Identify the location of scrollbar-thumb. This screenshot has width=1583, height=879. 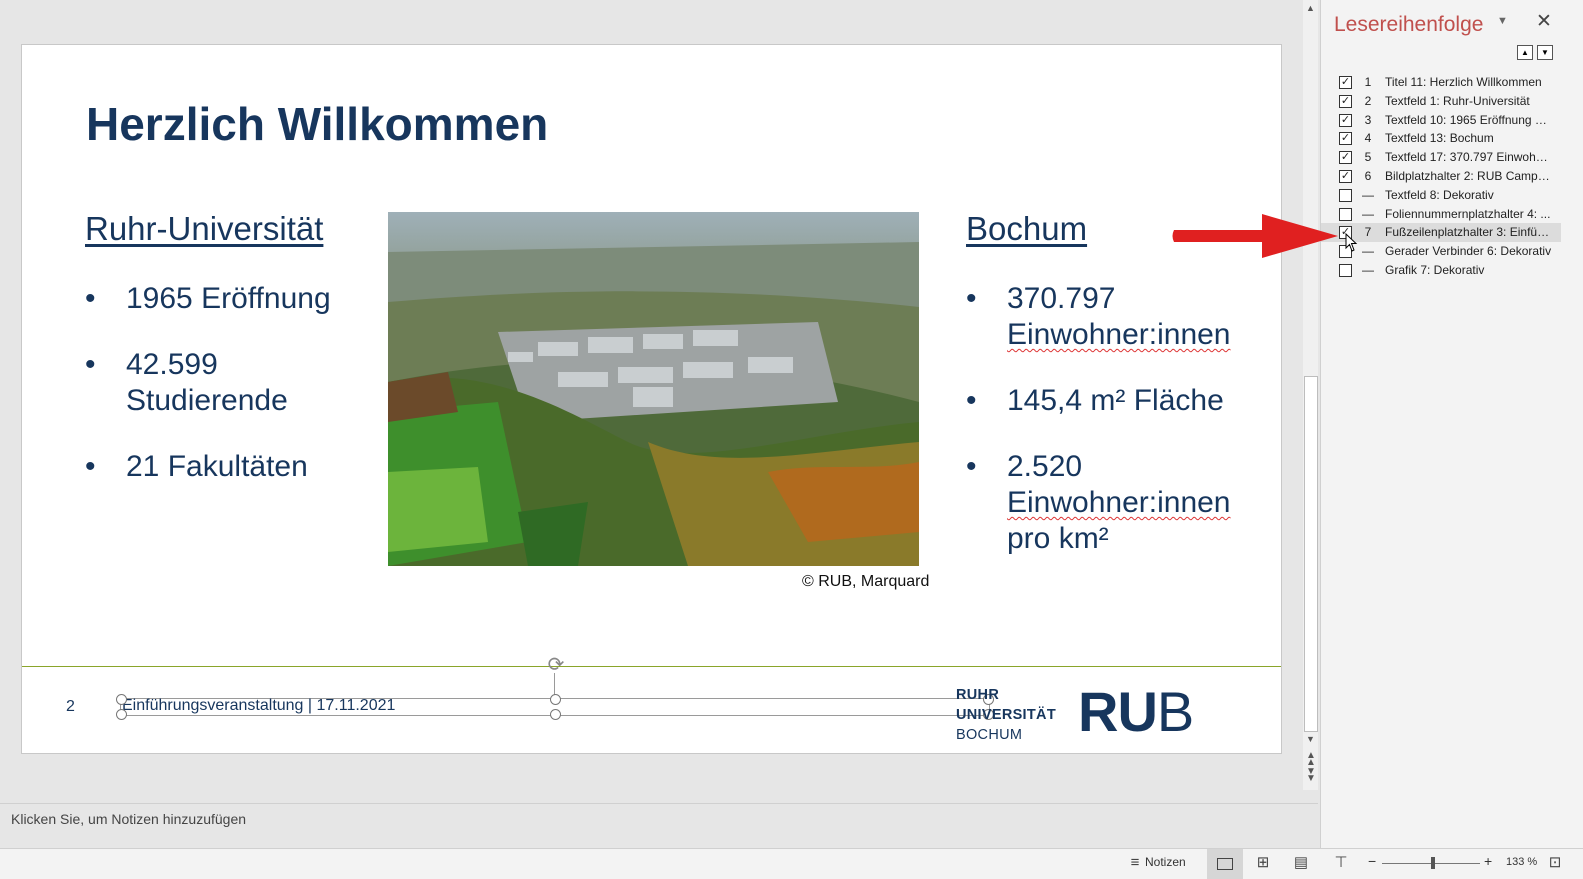
(1311, 554).